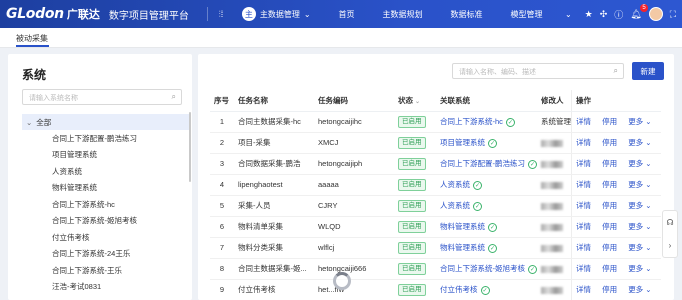 The width and height of the screenshot is (682, 300). I want to click on user-avatar, so click(655, 14).